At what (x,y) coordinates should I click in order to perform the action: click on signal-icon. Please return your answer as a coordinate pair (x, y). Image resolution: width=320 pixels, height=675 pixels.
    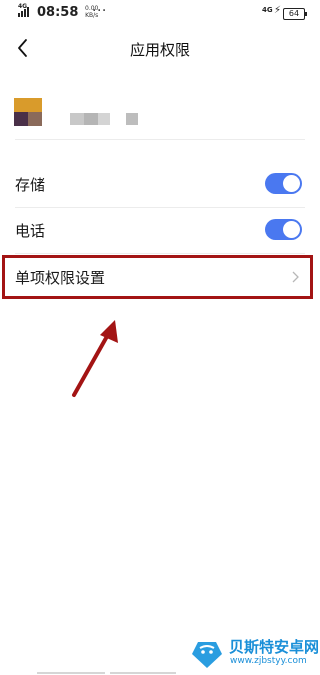
    Looking at the image, I should click on (25, 11).